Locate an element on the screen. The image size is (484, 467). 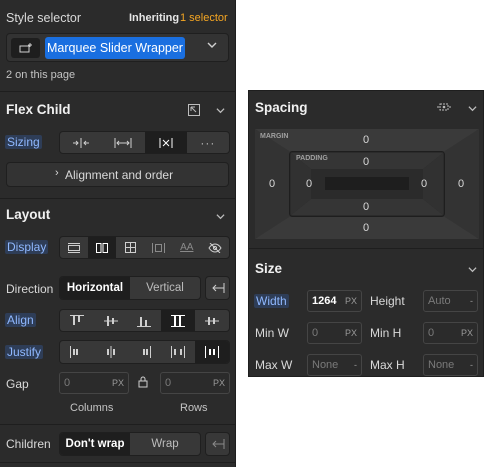
align-stretch-button is located at coordinates (178, 320).